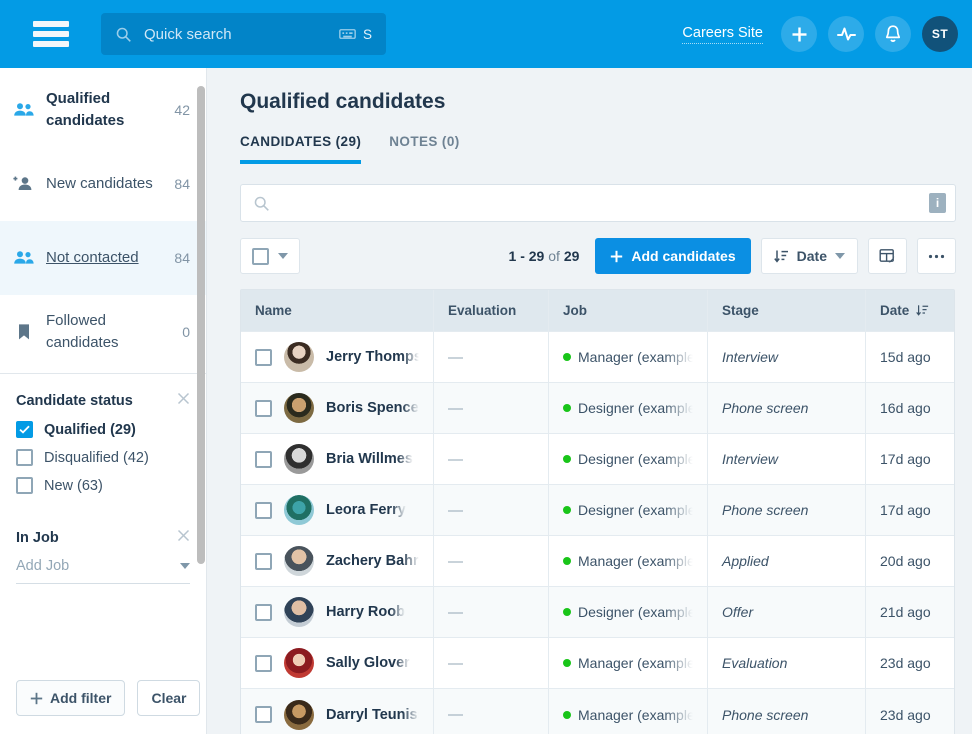 This screenshot has width=972, height=734. Describe the element at coordinates (604, 203) in the screenshot. I see `candidate-search-input` at that location.